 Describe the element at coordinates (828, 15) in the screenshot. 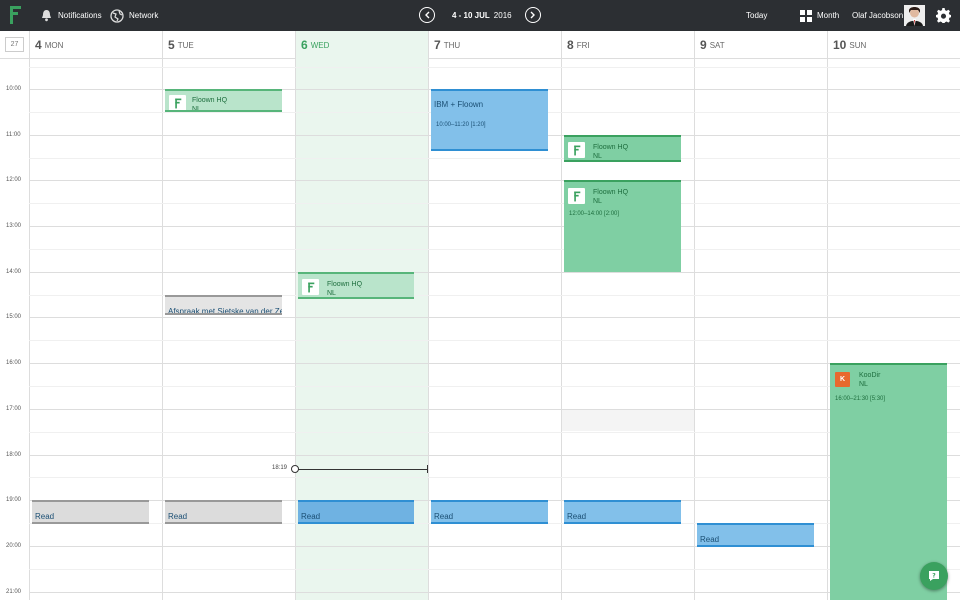

I see `month-label: Month` at that location.